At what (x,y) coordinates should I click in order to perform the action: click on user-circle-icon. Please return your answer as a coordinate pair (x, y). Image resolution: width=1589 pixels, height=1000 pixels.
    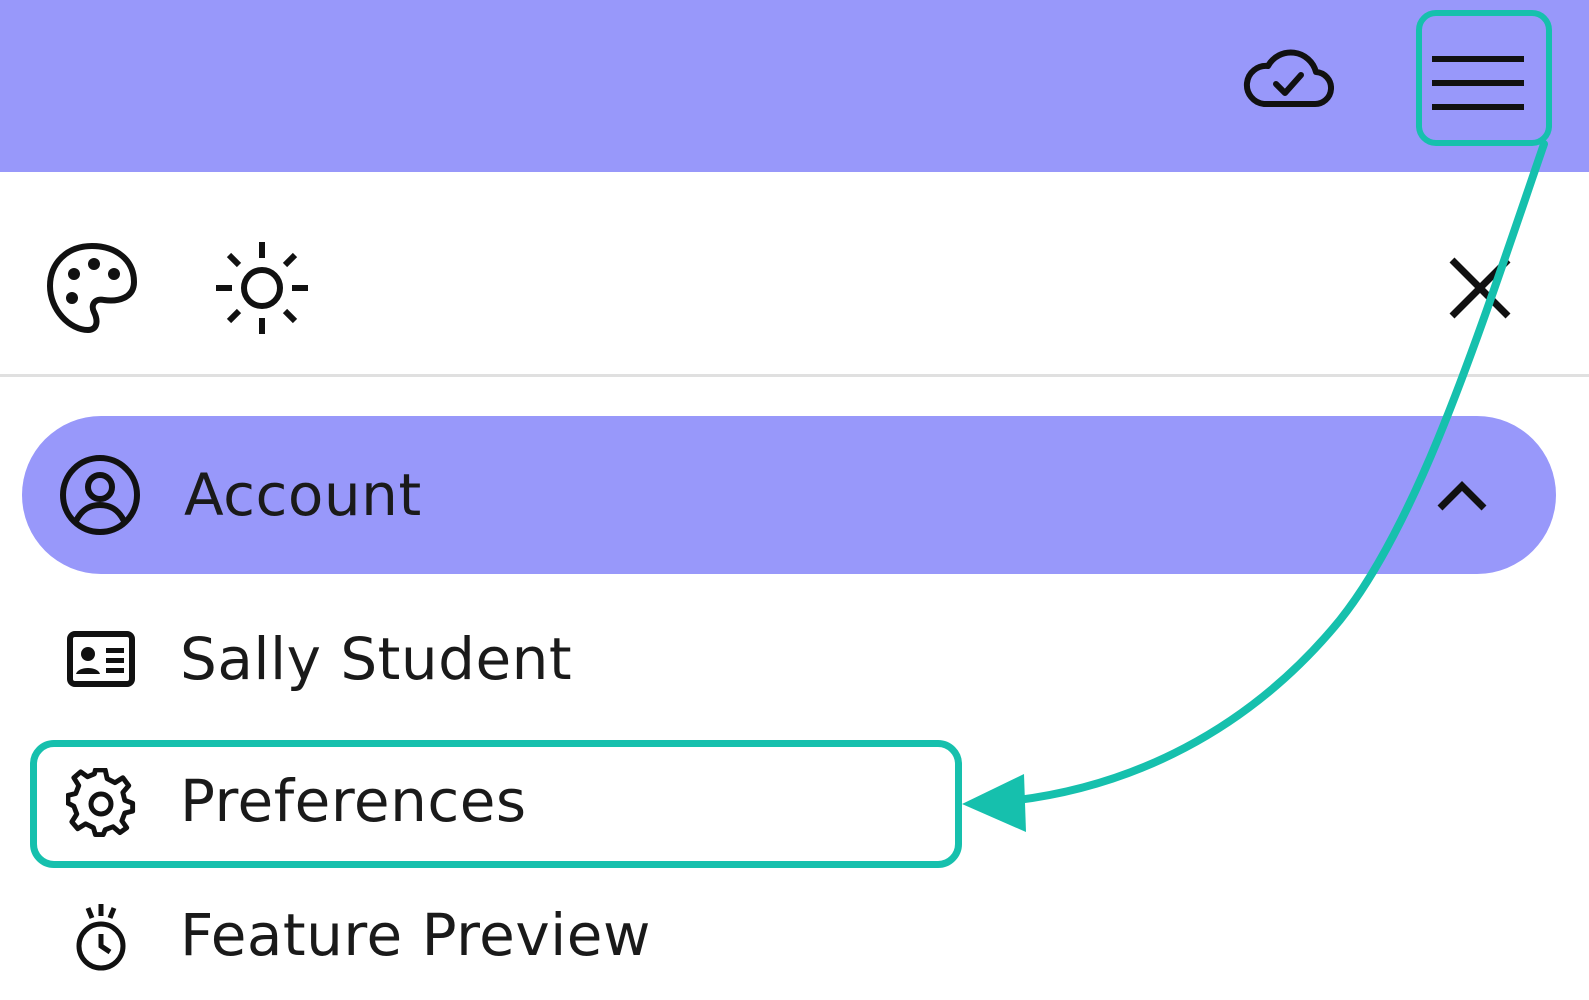
    Looking at the image, I should click on (100, 495).